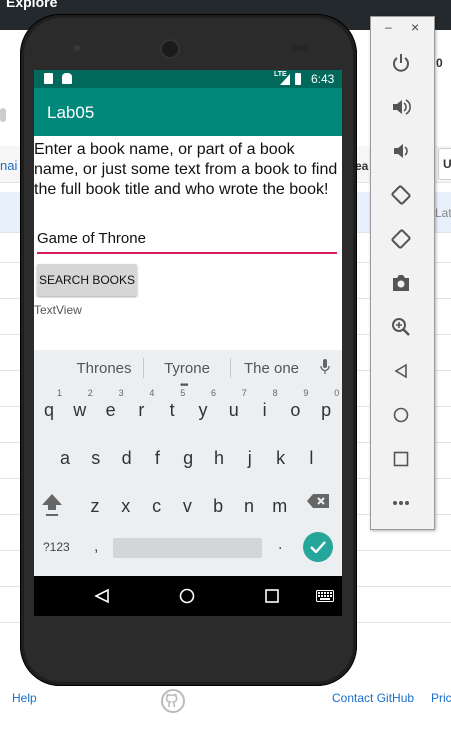  What do you see at coordinates (187, 242) in the screenshot?
I see `book-search-input: Game of Throne` at bounding box center [187, 242].